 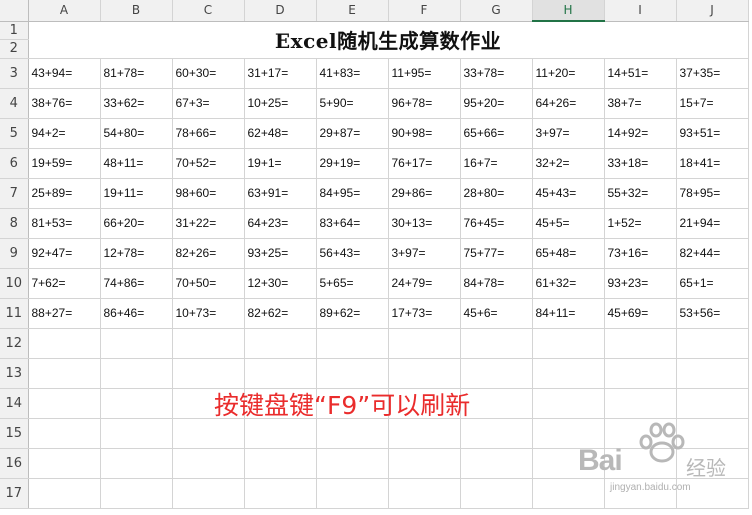 I want to click on column-header-f: F, so click(x=424, y=11).